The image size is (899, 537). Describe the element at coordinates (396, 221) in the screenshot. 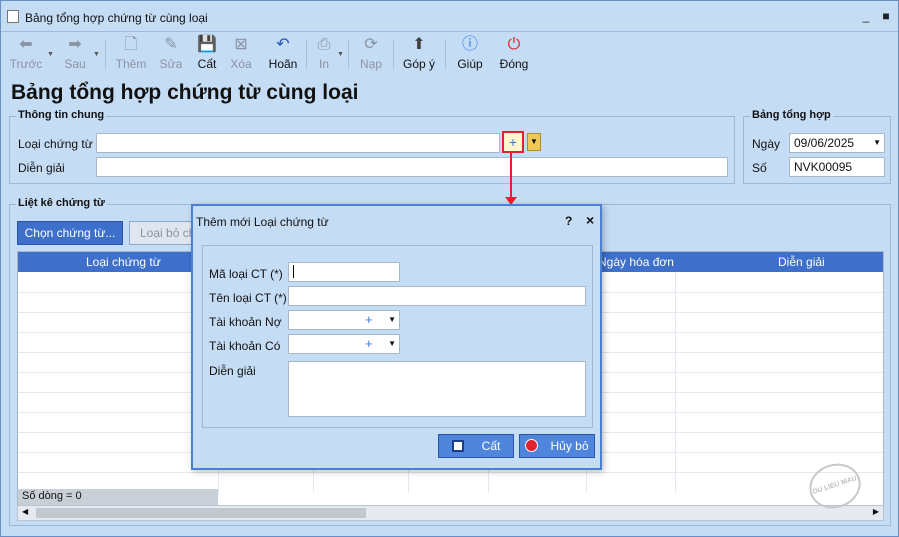

I see `dialog-title-bar: Thêm mới Loại chứng từ ? ×` at that location.